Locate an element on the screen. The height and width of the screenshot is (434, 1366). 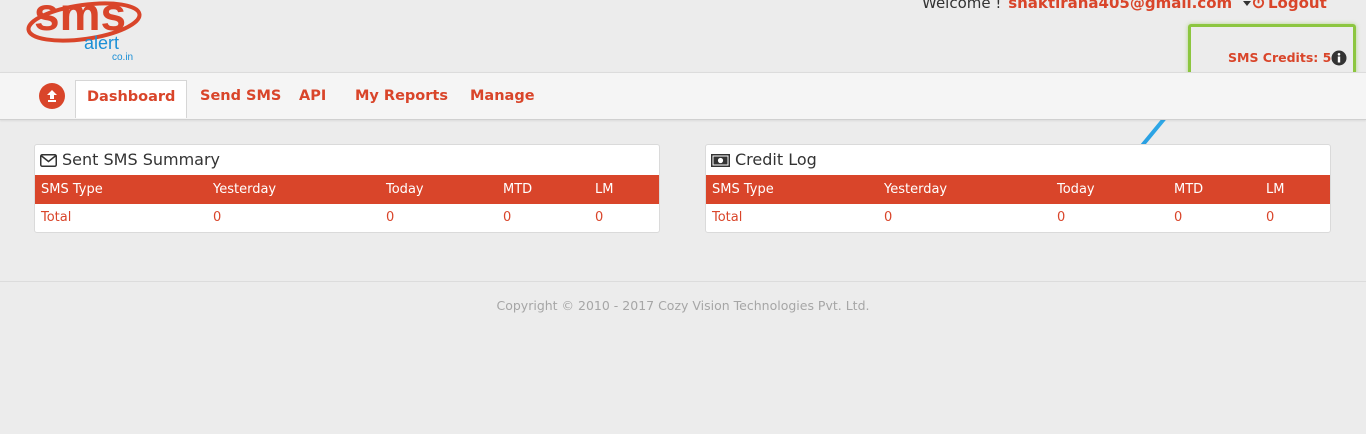
nav-tab-my-reports: My Reports is located at coordinates (401, 96).